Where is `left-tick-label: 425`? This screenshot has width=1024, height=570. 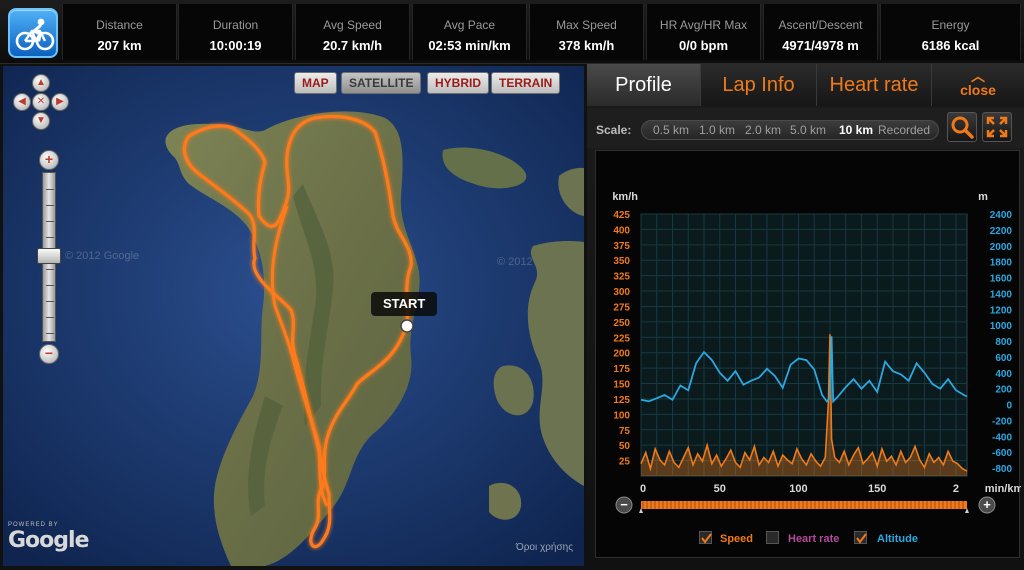
left-tick-label: 425 is located at coordinates (621, 215).